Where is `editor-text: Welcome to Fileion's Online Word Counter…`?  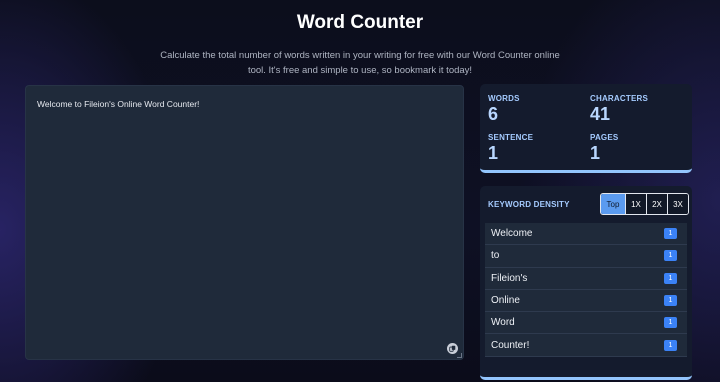
editor-text: Welcome to Fileion's Online Word Counter… is located at coordinates (118, 104).